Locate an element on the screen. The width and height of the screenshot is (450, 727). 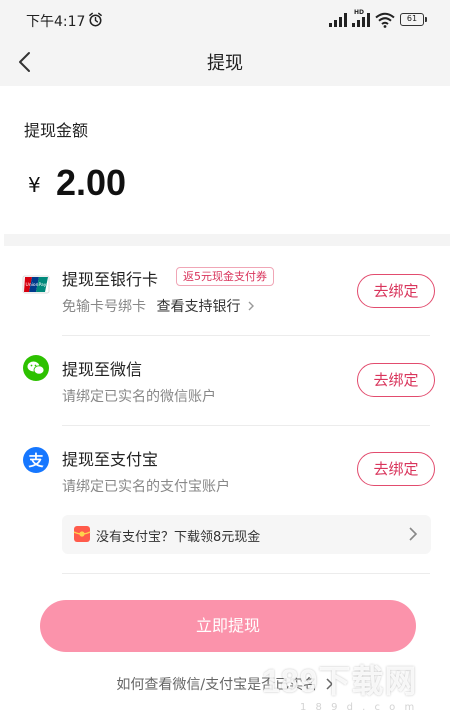
amount-label: 提现金额 is located at coordinates (56, 130).